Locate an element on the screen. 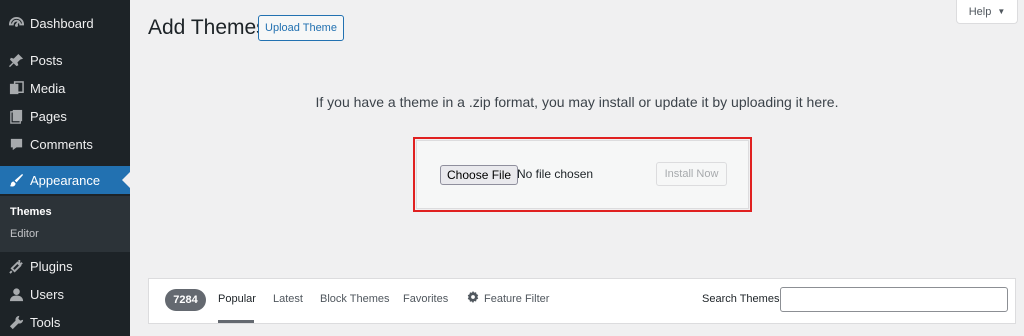  feature-filter-label: Feature Filter is located at coordinates (517, 298).